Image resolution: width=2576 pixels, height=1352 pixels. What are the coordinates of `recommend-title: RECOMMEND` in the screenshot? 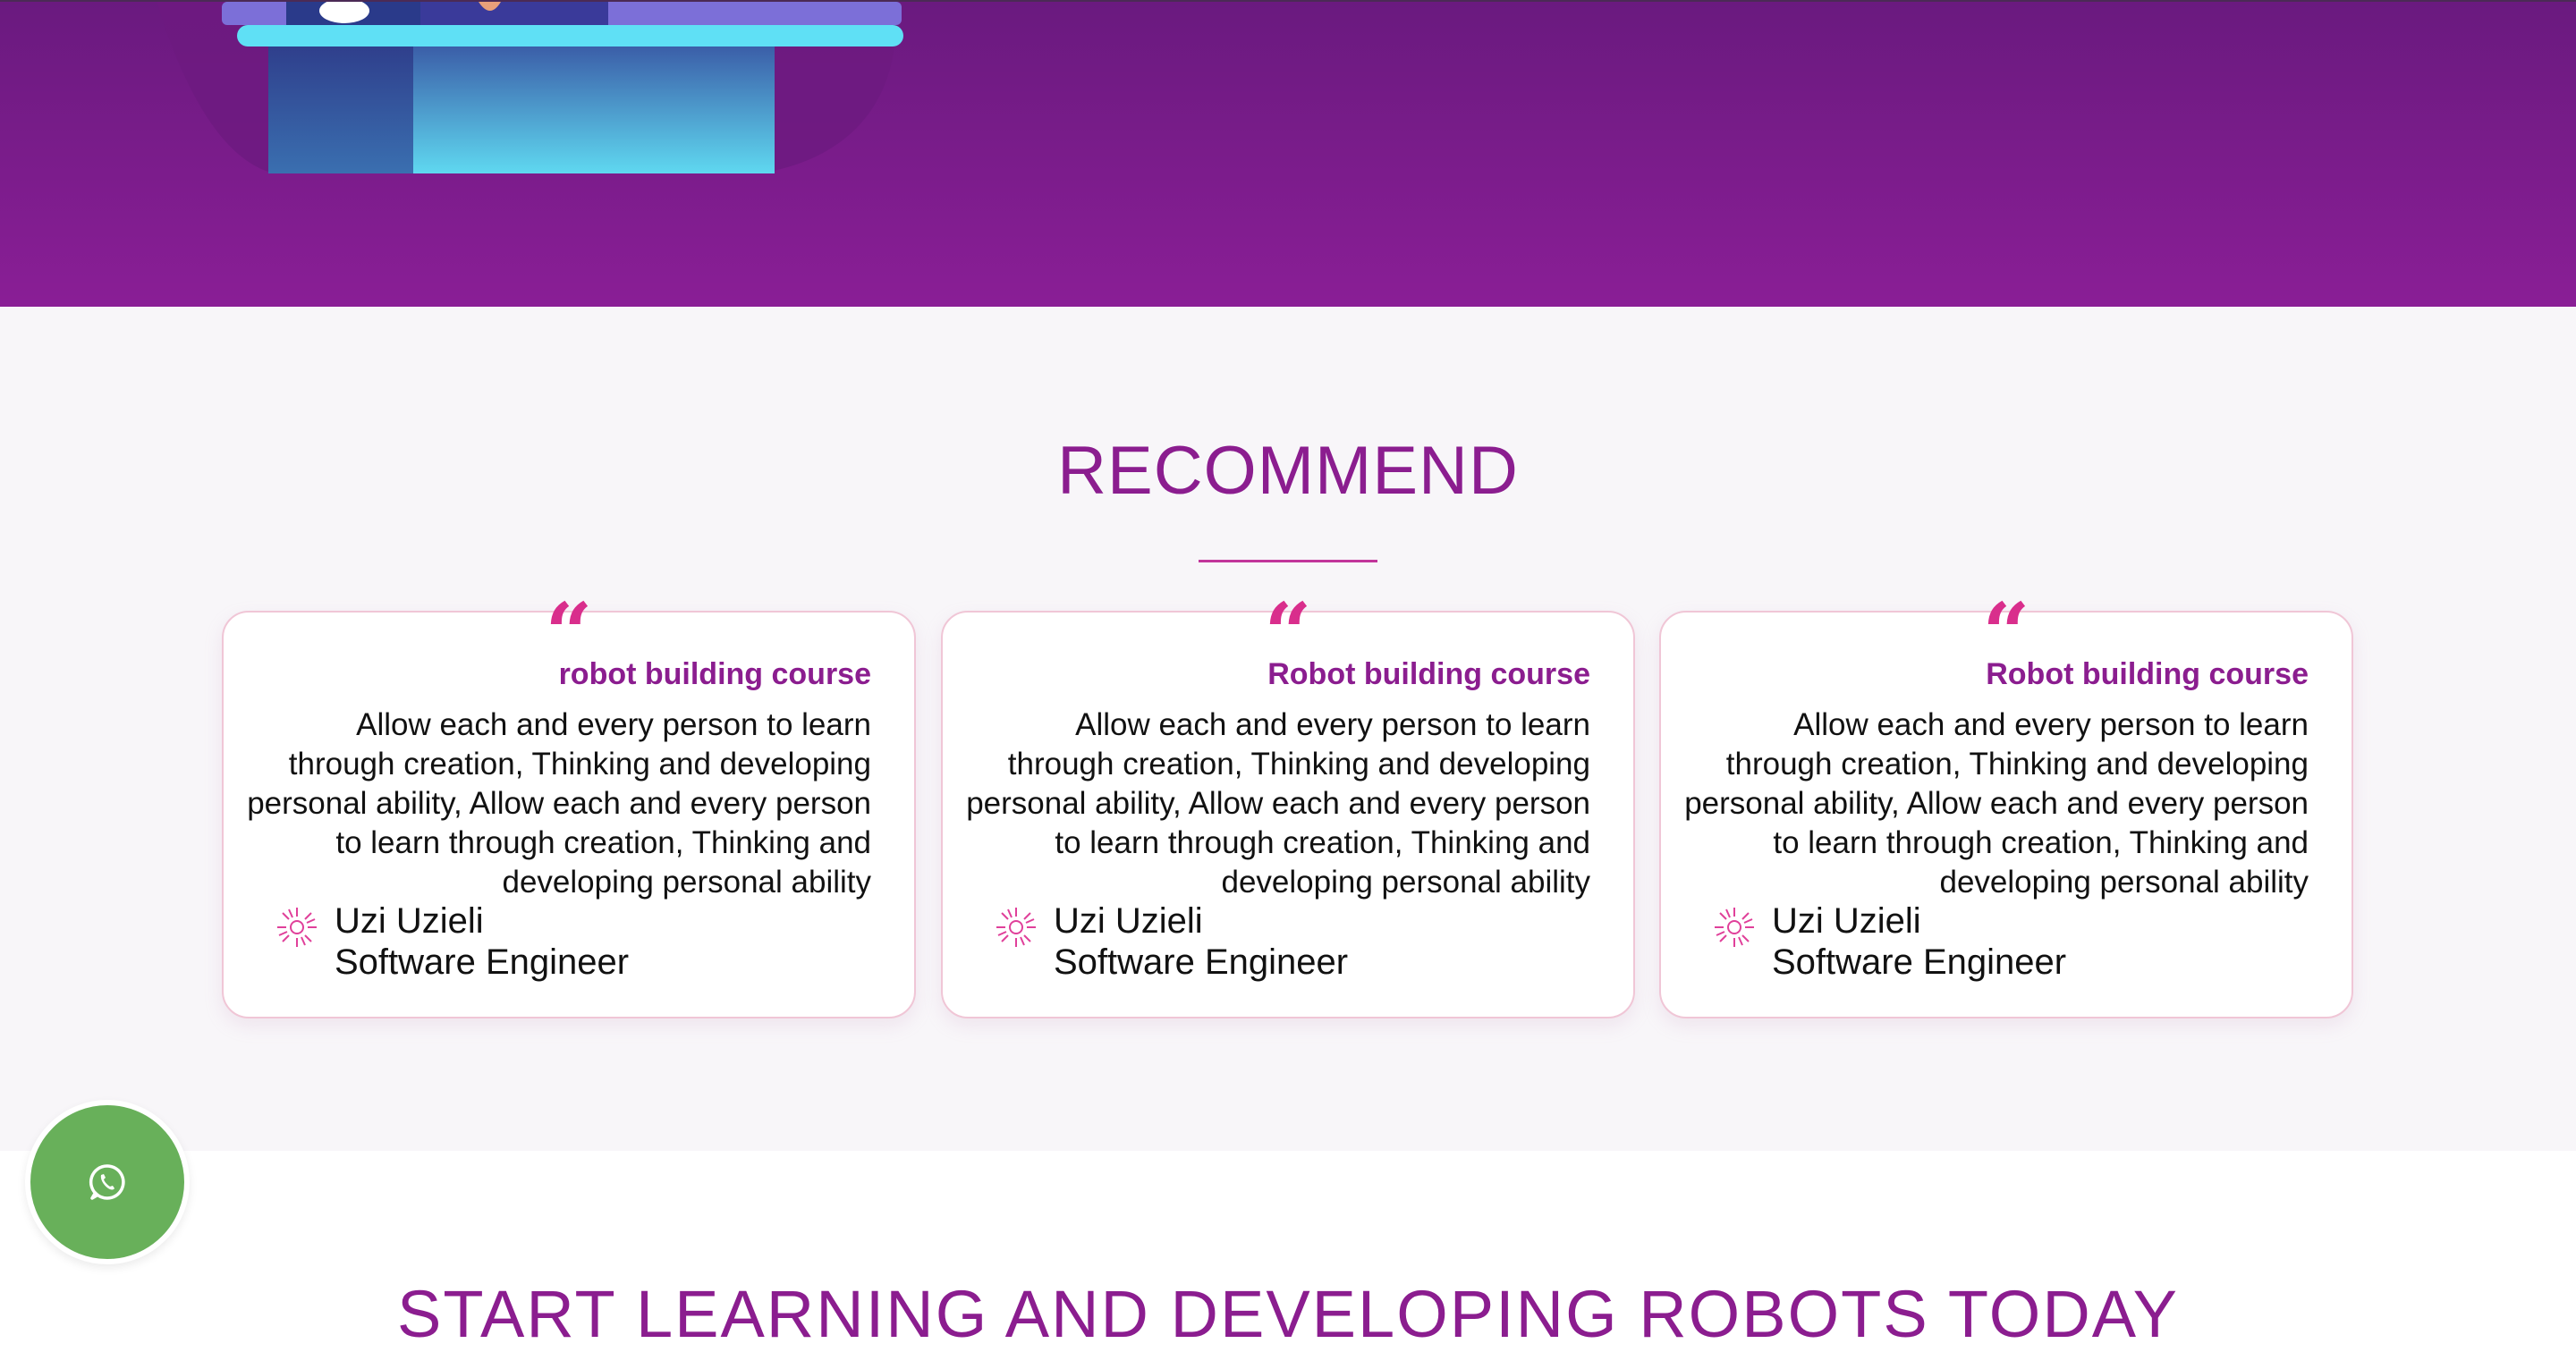 It's located at (1288, 471).